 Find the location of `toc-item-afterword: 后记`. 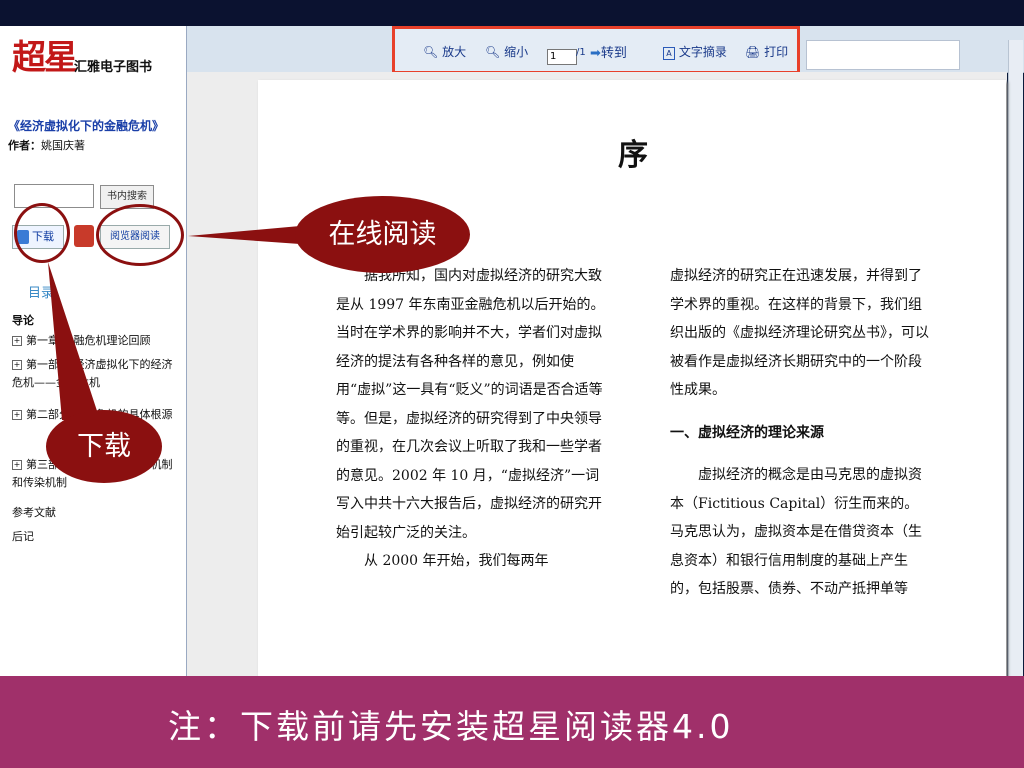

toc-item-afterword: 后记 is located at coordinates (95, 537).